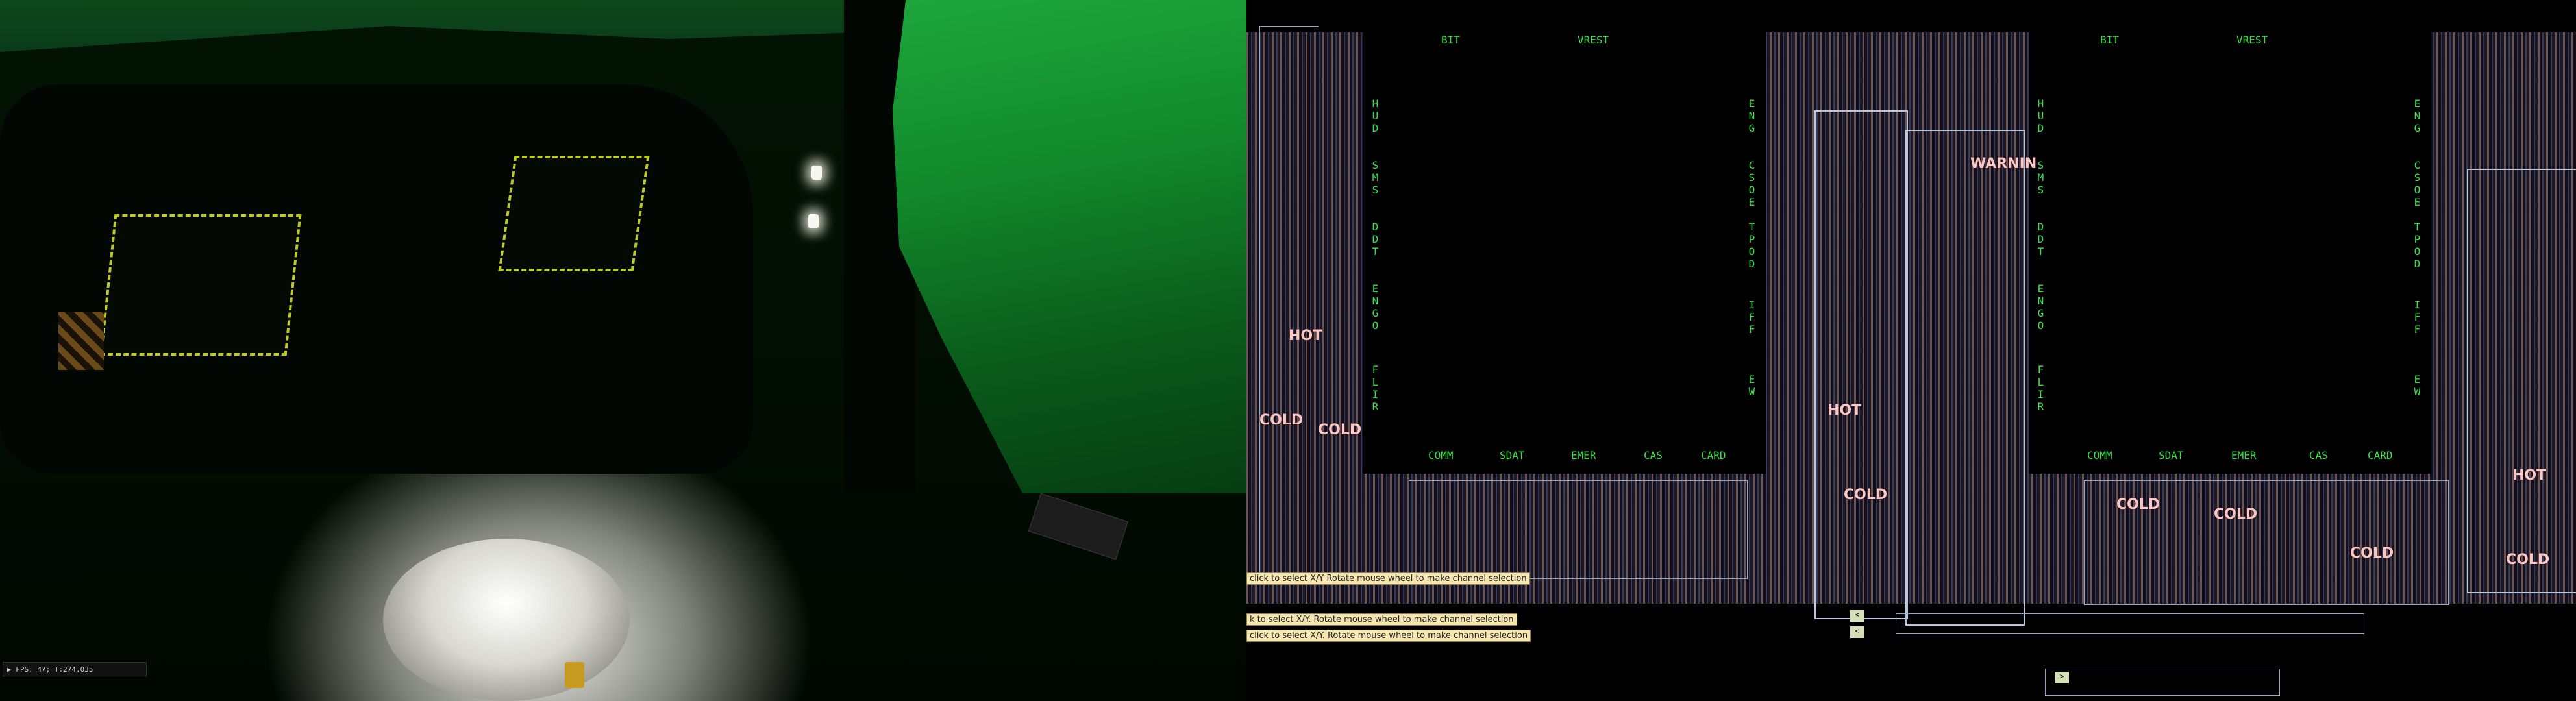 Image resolution: width=2576 pixels, height=701 pixels. Describe the element at coordinates (2138, 505) in the screenshot. I see `stamp-cold-4: COLD` at that location.